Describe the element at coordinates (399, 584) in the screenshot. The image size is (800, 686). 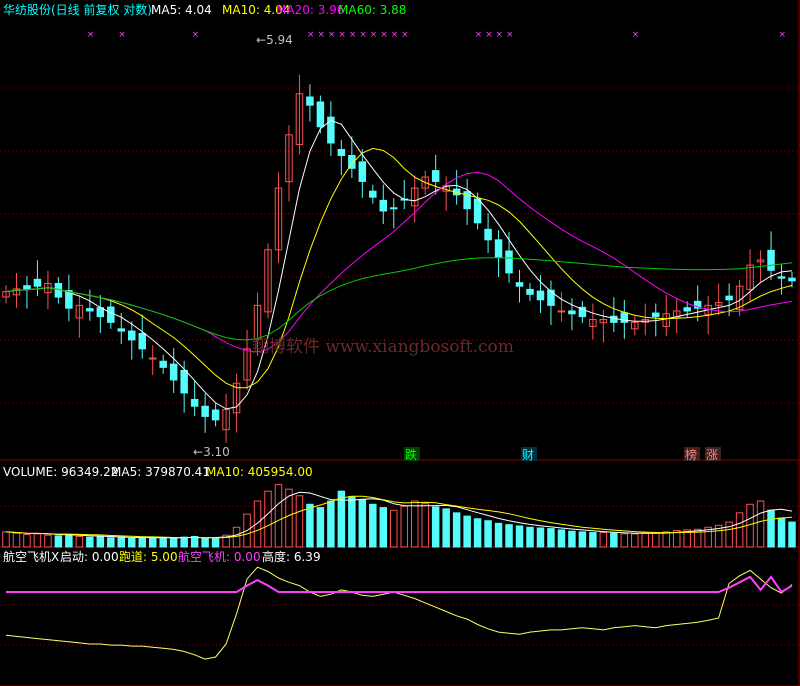
I see `aircraft-line` at that location.